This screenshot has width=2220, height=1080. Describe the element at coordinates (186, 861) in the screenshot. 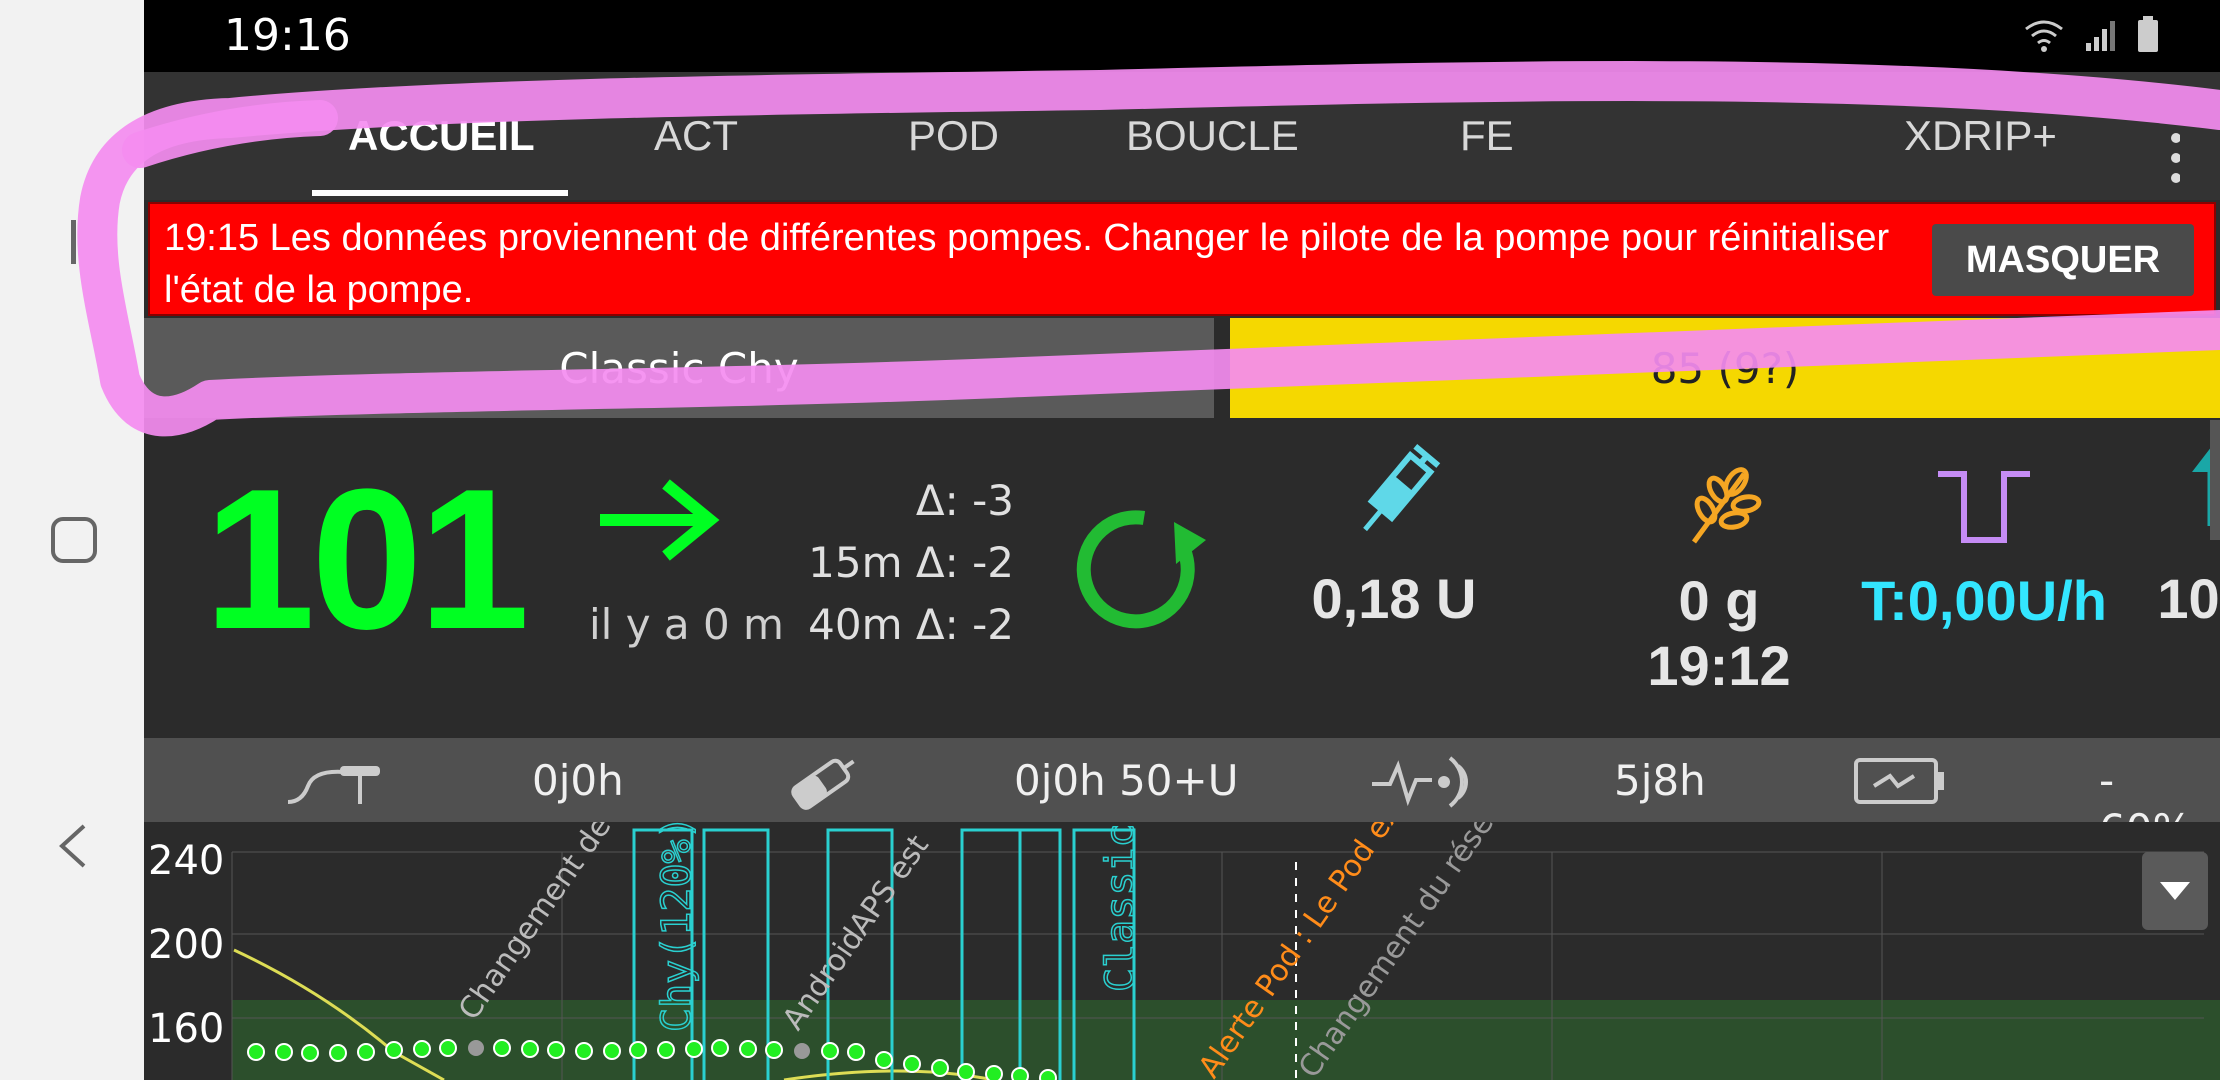

I see `y-tick-240: 240` at that location.